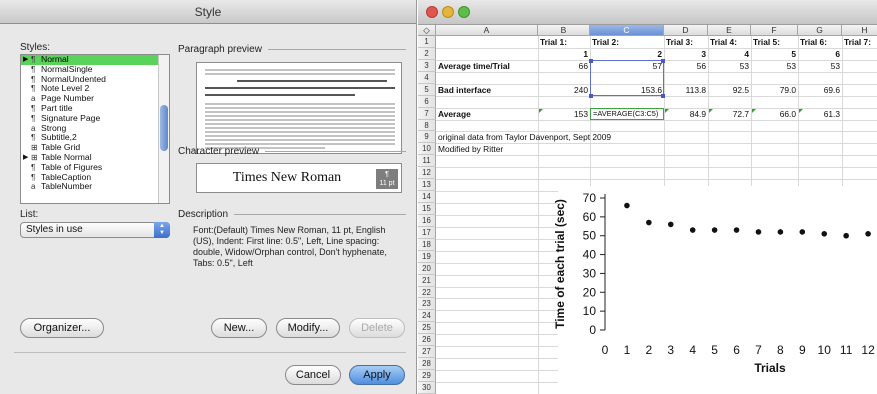 The image size is (877, 394). What do you see at coordinates (590, 236) in the screenshot?
I see `y-tick-label: 50` at bounding box center [590, 236].